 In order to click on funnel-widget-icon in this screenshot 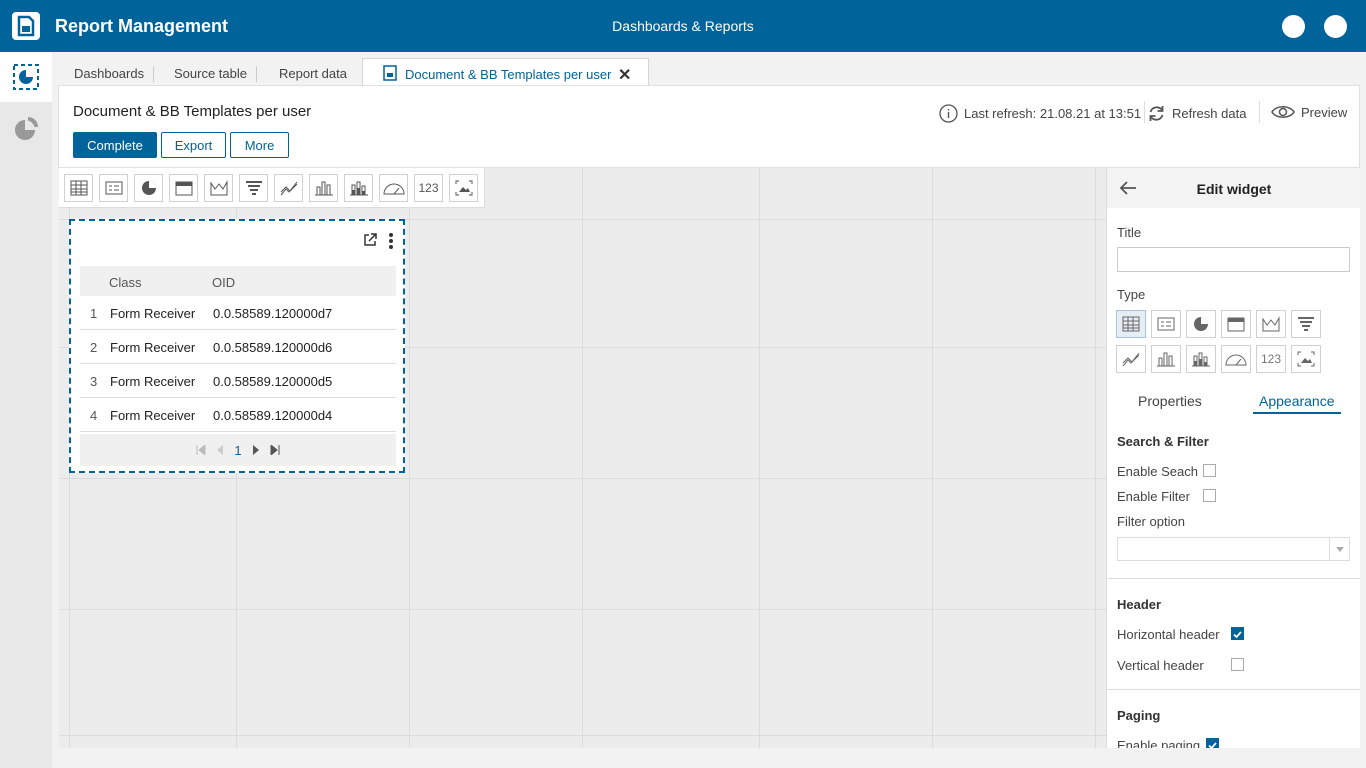, I will do `click(253, 188)`.